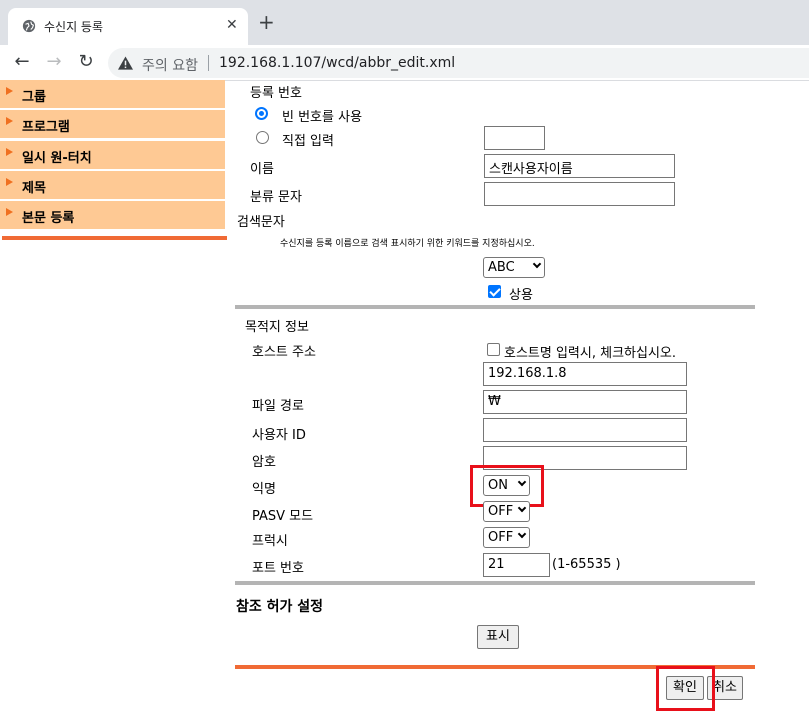 This screenshot has height=724, width=809. Describe the element at coordinates (22, 62) in the screenshot. I see `back-button: ←` at that location.